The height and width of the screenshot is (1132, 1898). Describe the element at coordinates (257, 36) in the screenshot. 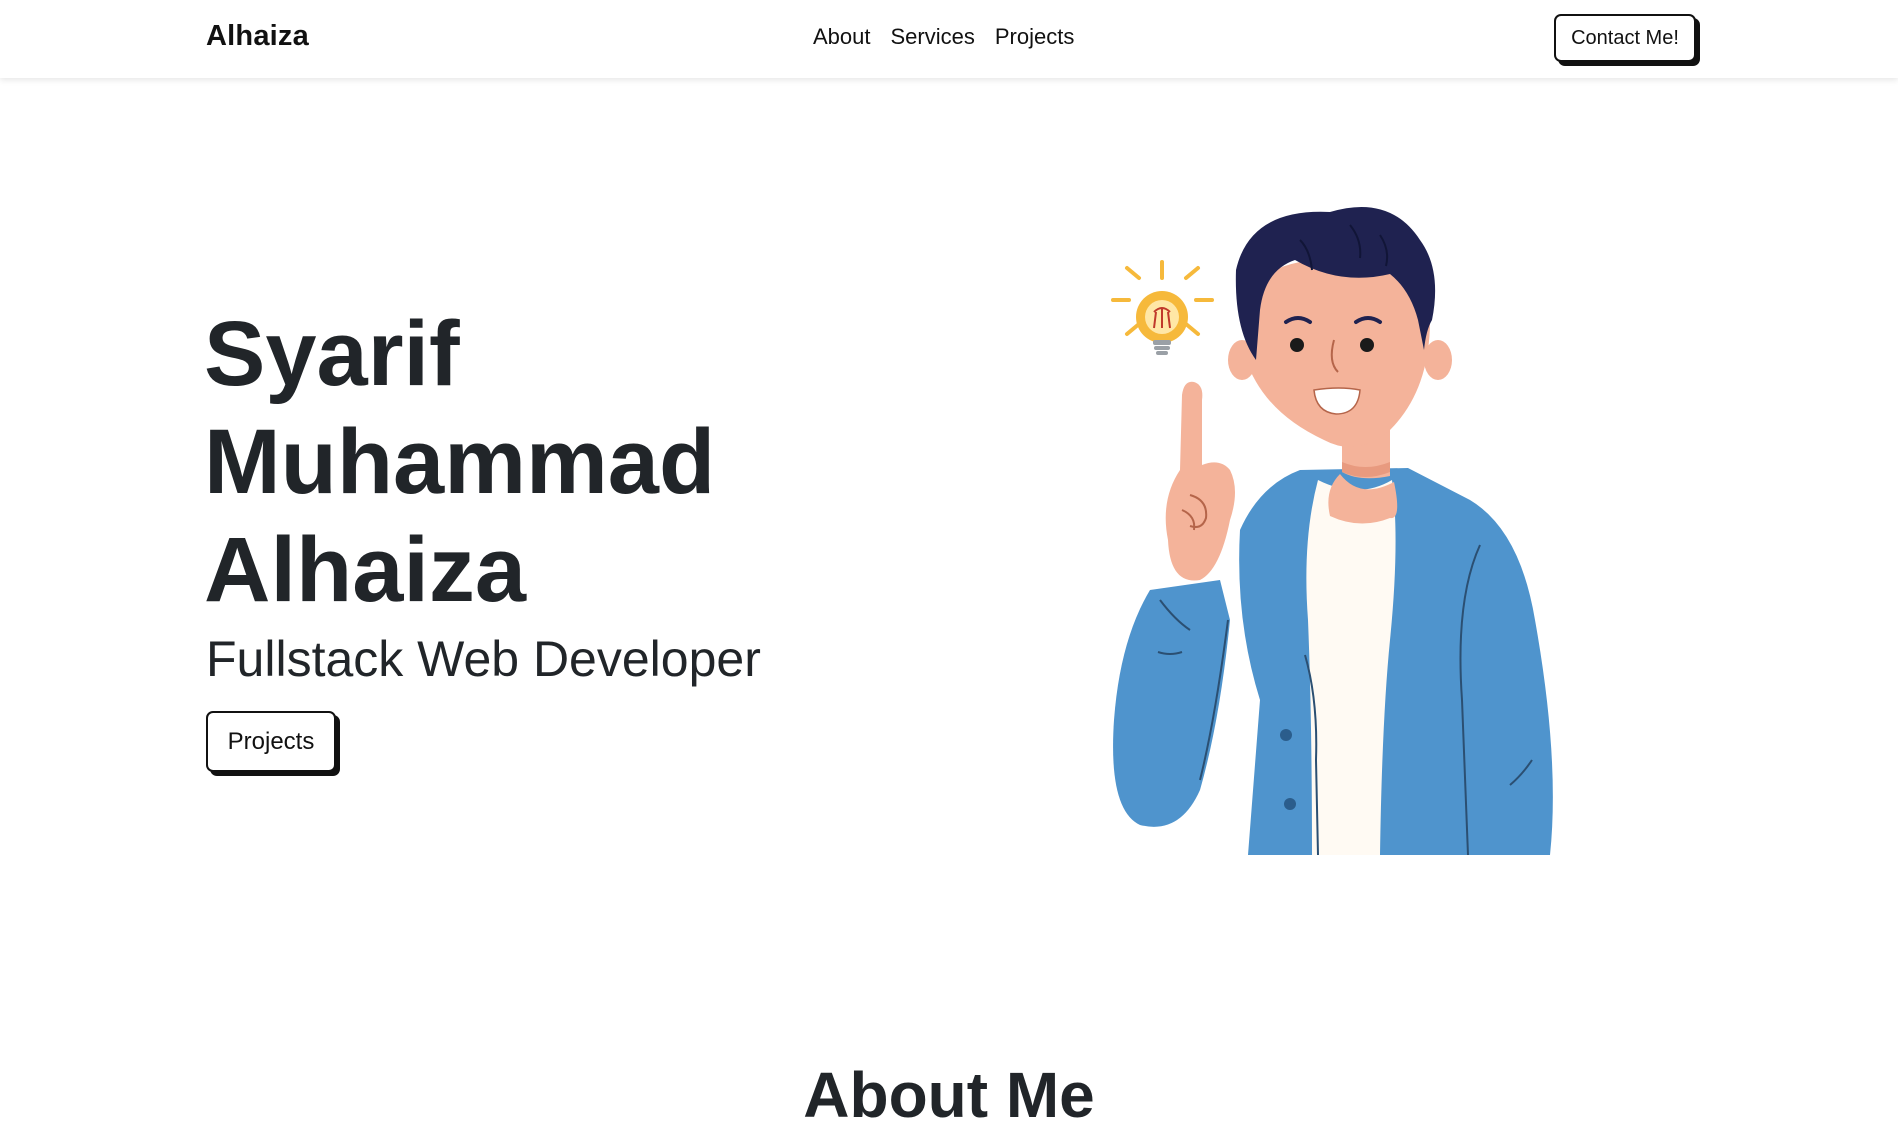

I see `brand-logo: Alhaiza` at that location.